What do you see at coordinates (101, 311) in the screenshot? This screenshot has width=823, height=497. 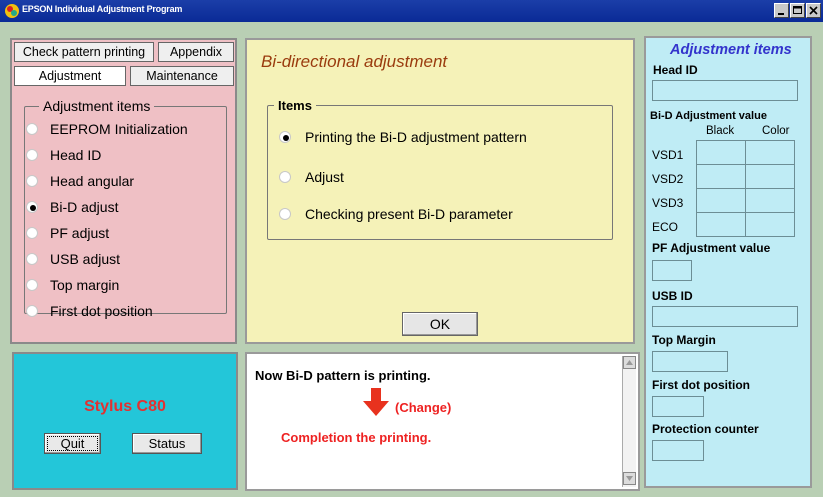 I see `radio-label: First dot position` at bounding box center [101, 311].